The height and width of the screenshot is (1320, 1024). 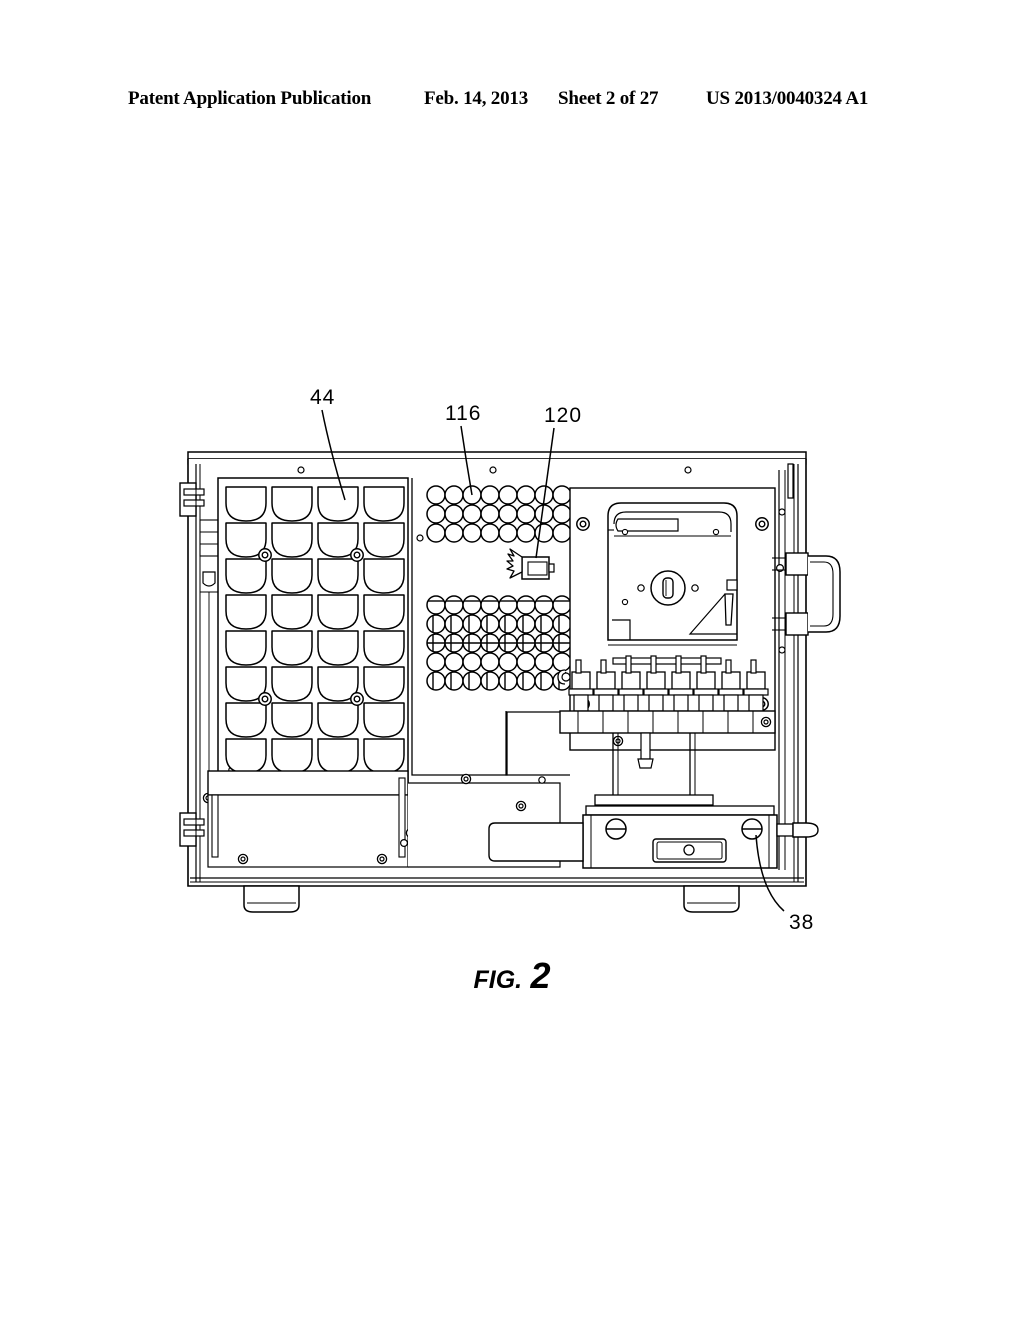 I want to click on port-array-upper, so click(x=499, y=514).